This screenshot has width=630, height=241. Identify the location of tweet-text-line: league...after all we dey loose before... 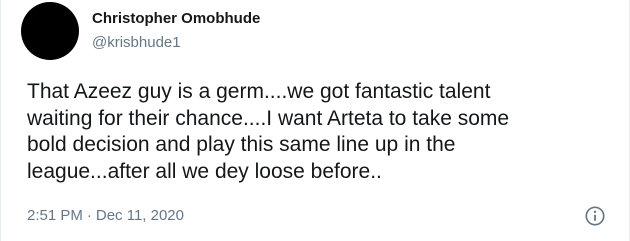
(204, 171).